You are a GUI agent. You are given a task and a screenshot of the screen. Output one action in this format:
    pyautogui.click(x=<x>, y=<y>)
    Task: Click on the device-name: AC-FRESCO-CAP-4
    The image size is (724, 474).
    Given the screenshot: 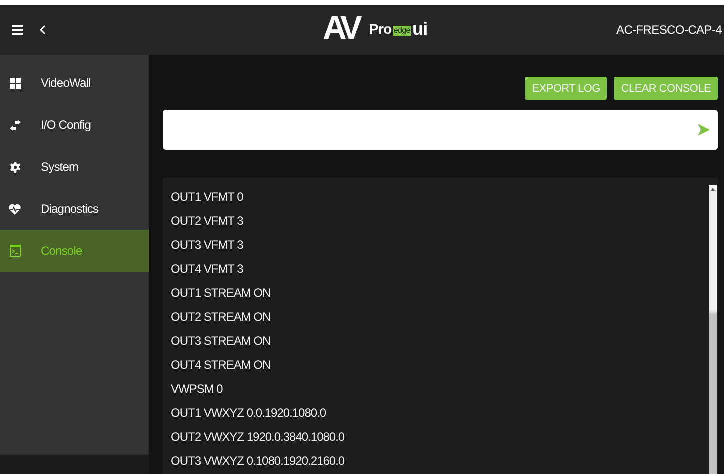 What is the action you would take?
    pyautogui.click(x=669, y=30)
    